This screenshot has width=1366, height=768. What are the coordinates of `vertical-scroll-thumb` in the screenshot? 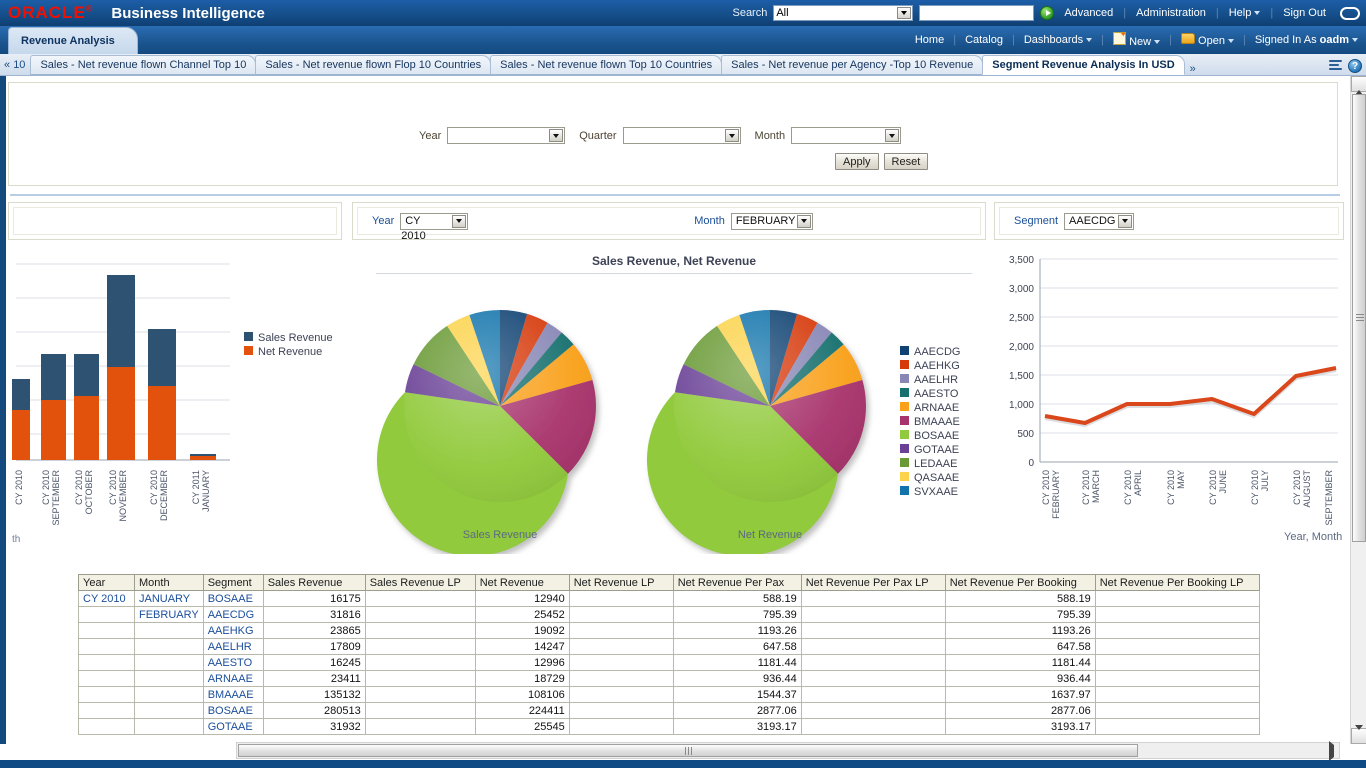 It's located at (1359, 318).